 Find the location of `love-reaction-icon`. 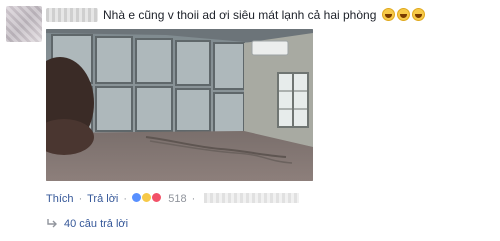

love-reaction-icon is located at coordinates (157, 197).